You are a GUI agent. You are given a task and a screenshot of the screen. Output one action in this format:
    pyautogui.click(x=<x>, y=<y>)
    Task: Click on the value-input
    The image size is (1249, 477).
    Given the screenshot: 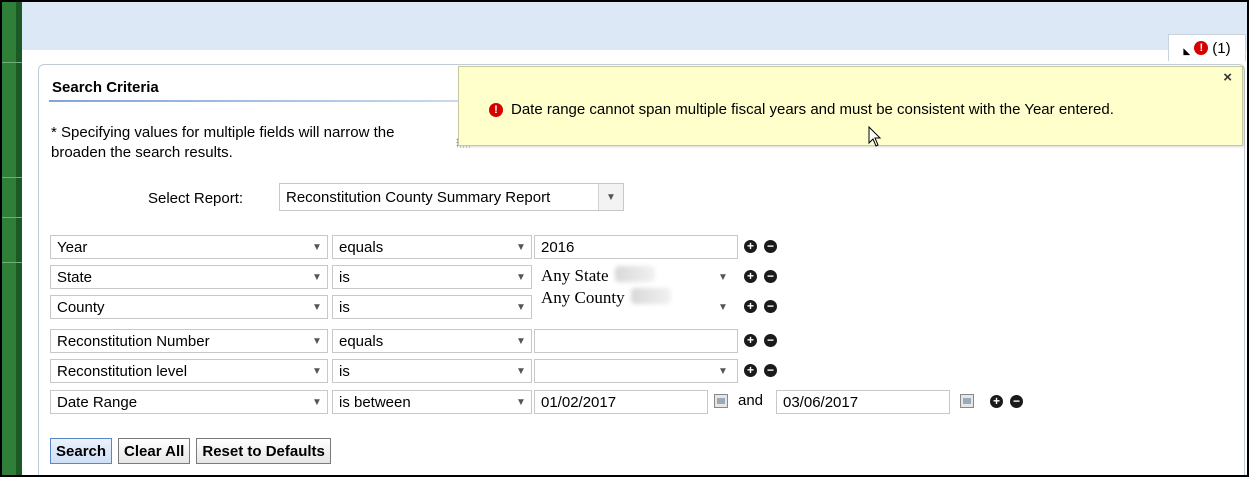 What is the action you would take?
    pyautogui.click(x=636, y=341)
    